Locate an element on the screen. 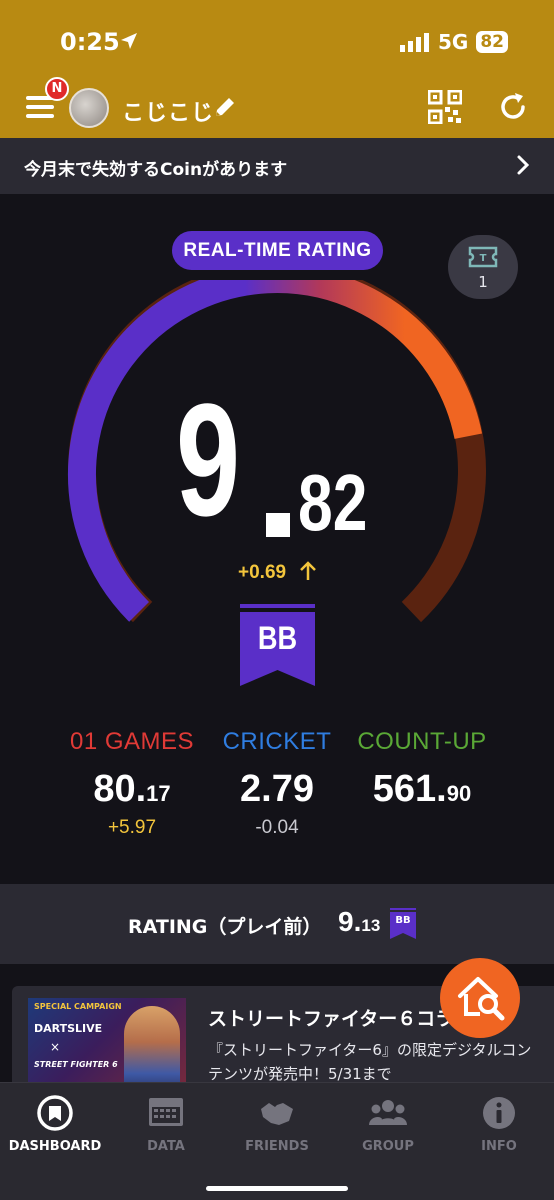  data-icon is located at coordinates (166, 1112).